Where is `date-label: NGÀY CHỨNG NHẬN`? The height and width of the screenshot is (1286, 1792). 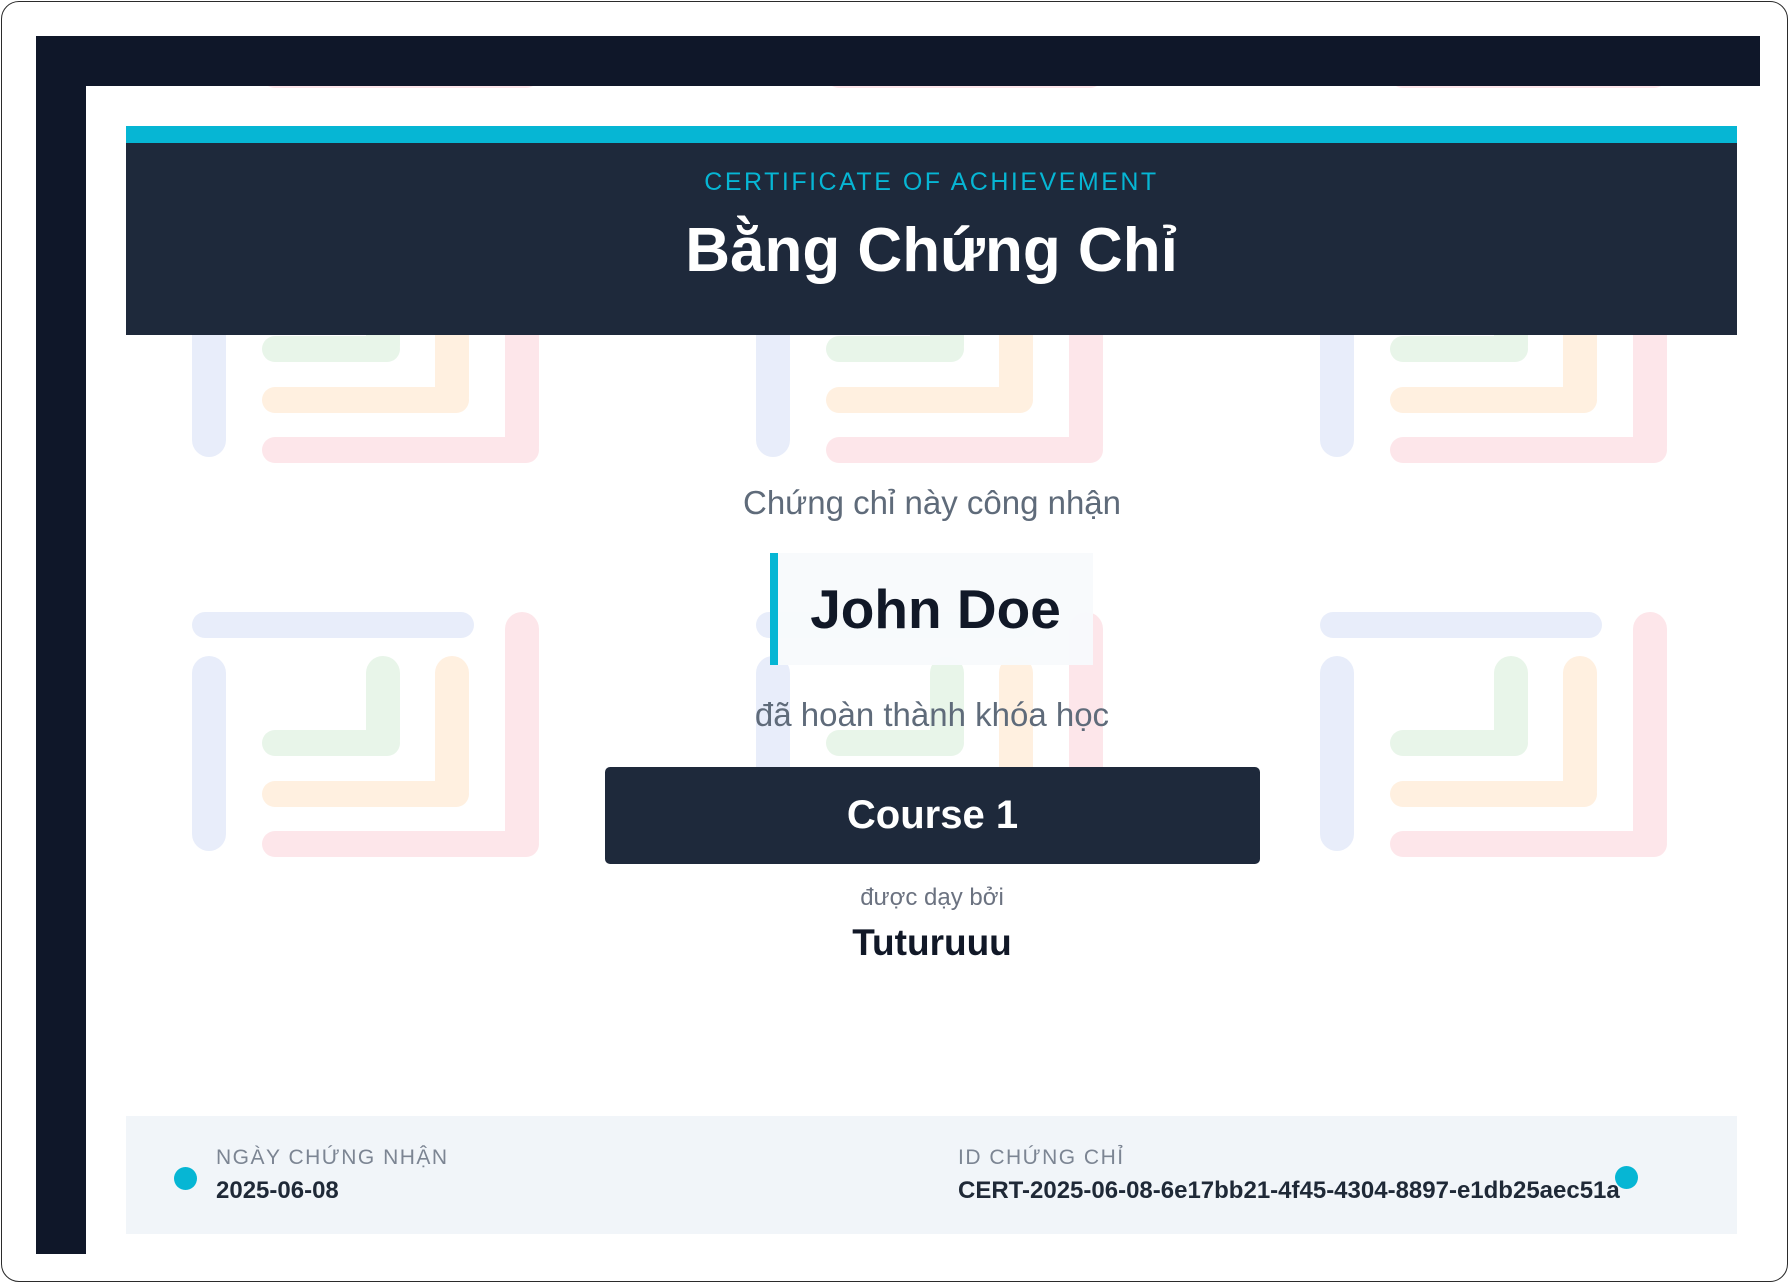 date-label: NGÀY CHỨNG NHẬN is located at coordinates (332, 1157).